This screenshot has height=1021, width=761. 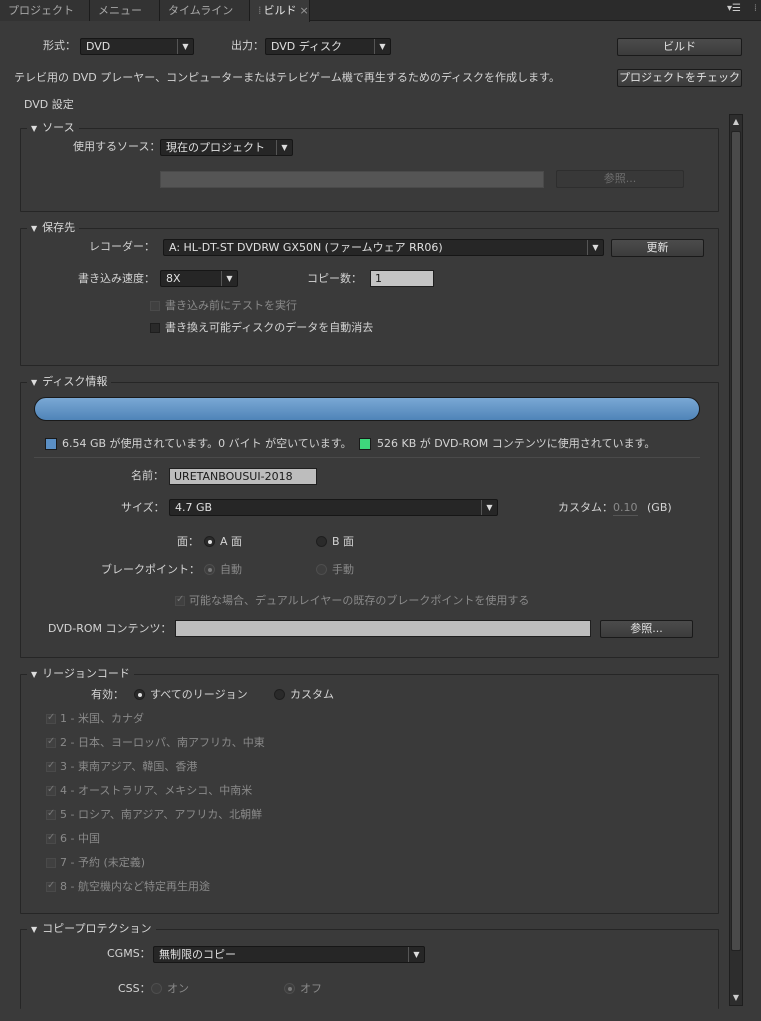 What do you see at coordinates (209, 569) in the screenshot?
I see `breakpoint-auto-radio` at bounding box center [209, 569].